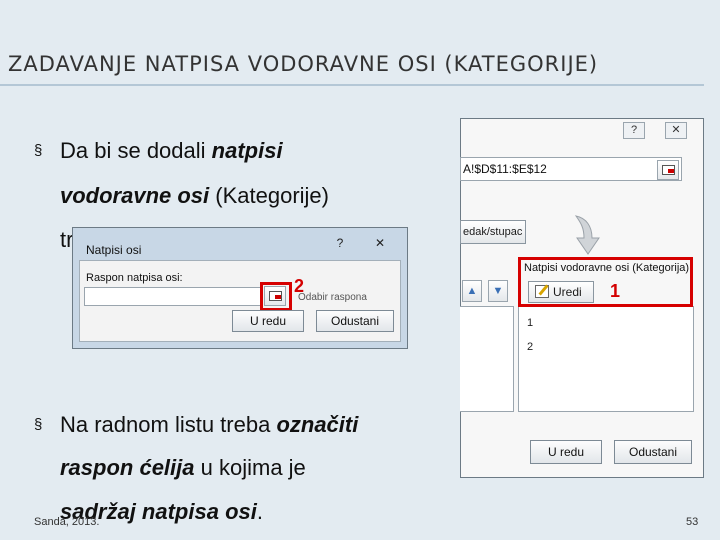  Describe the element at coordinates (136, 150) in the screenshot. I see `bullet1-line1-text: Da bi se dodali` at that location.